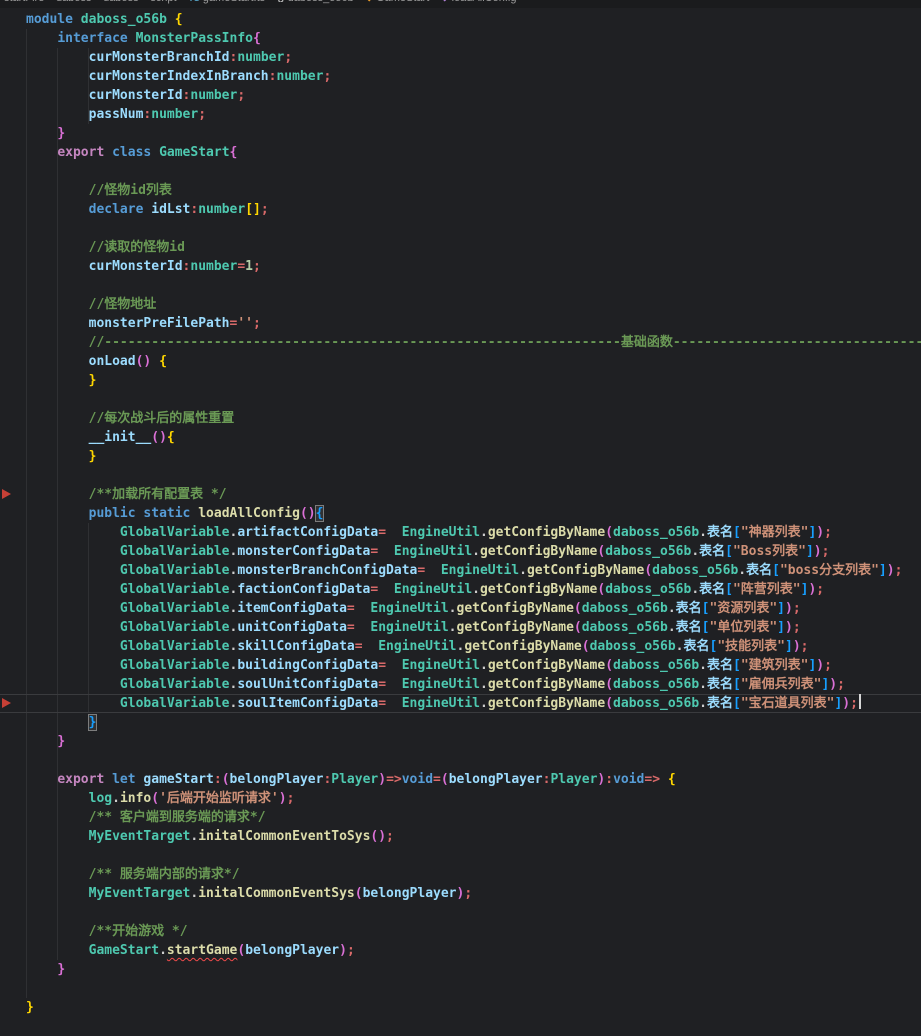  I want to click on breadcrumb-item: ◆loadAllConfig, so click(479, 2).